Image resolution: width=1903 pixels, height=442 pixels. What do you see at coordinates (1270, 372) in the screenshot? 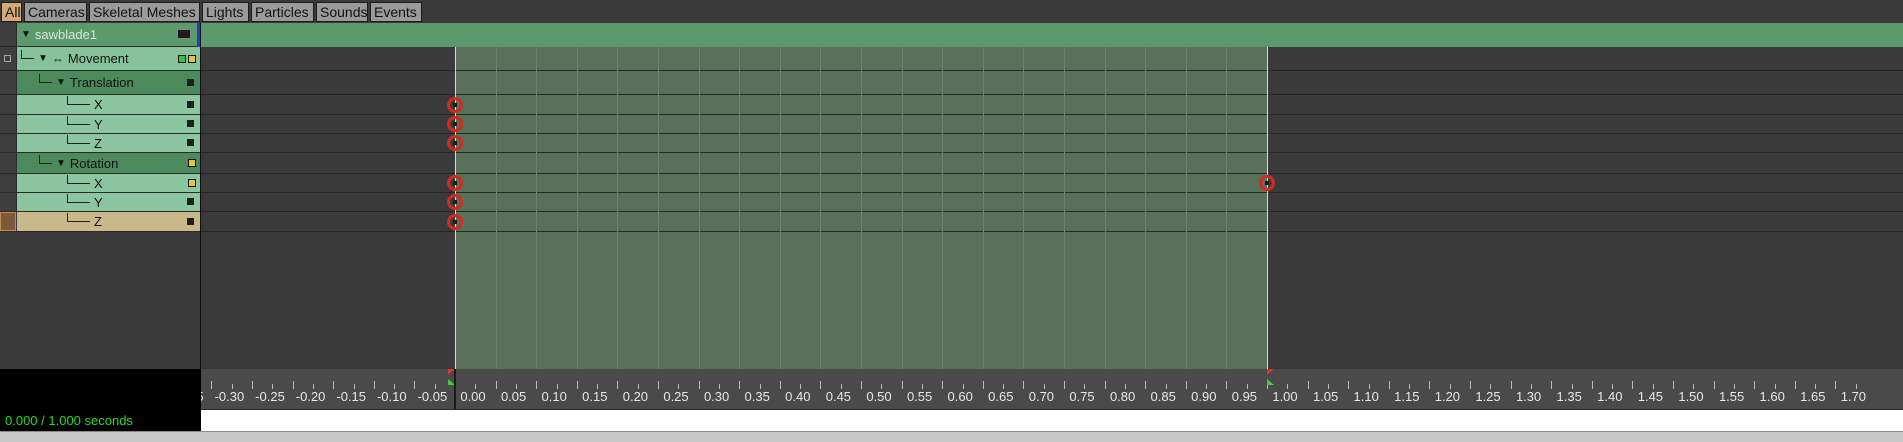
I see `range-end-marker-icon` at bounding box center [1270, 372].